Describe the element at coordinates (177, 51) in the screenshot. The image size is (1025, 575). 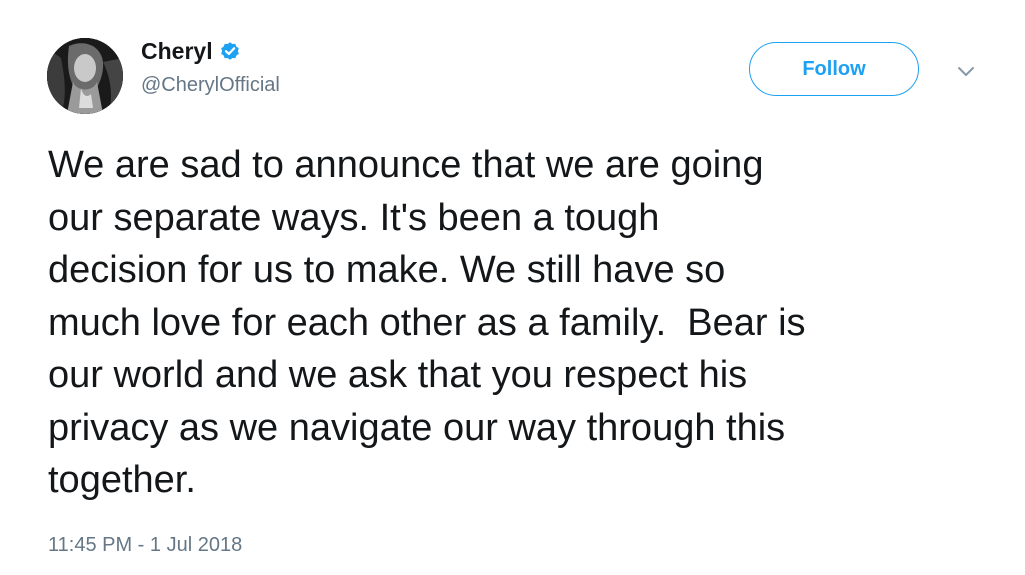
I see `display-name: Cheryl` at that location.